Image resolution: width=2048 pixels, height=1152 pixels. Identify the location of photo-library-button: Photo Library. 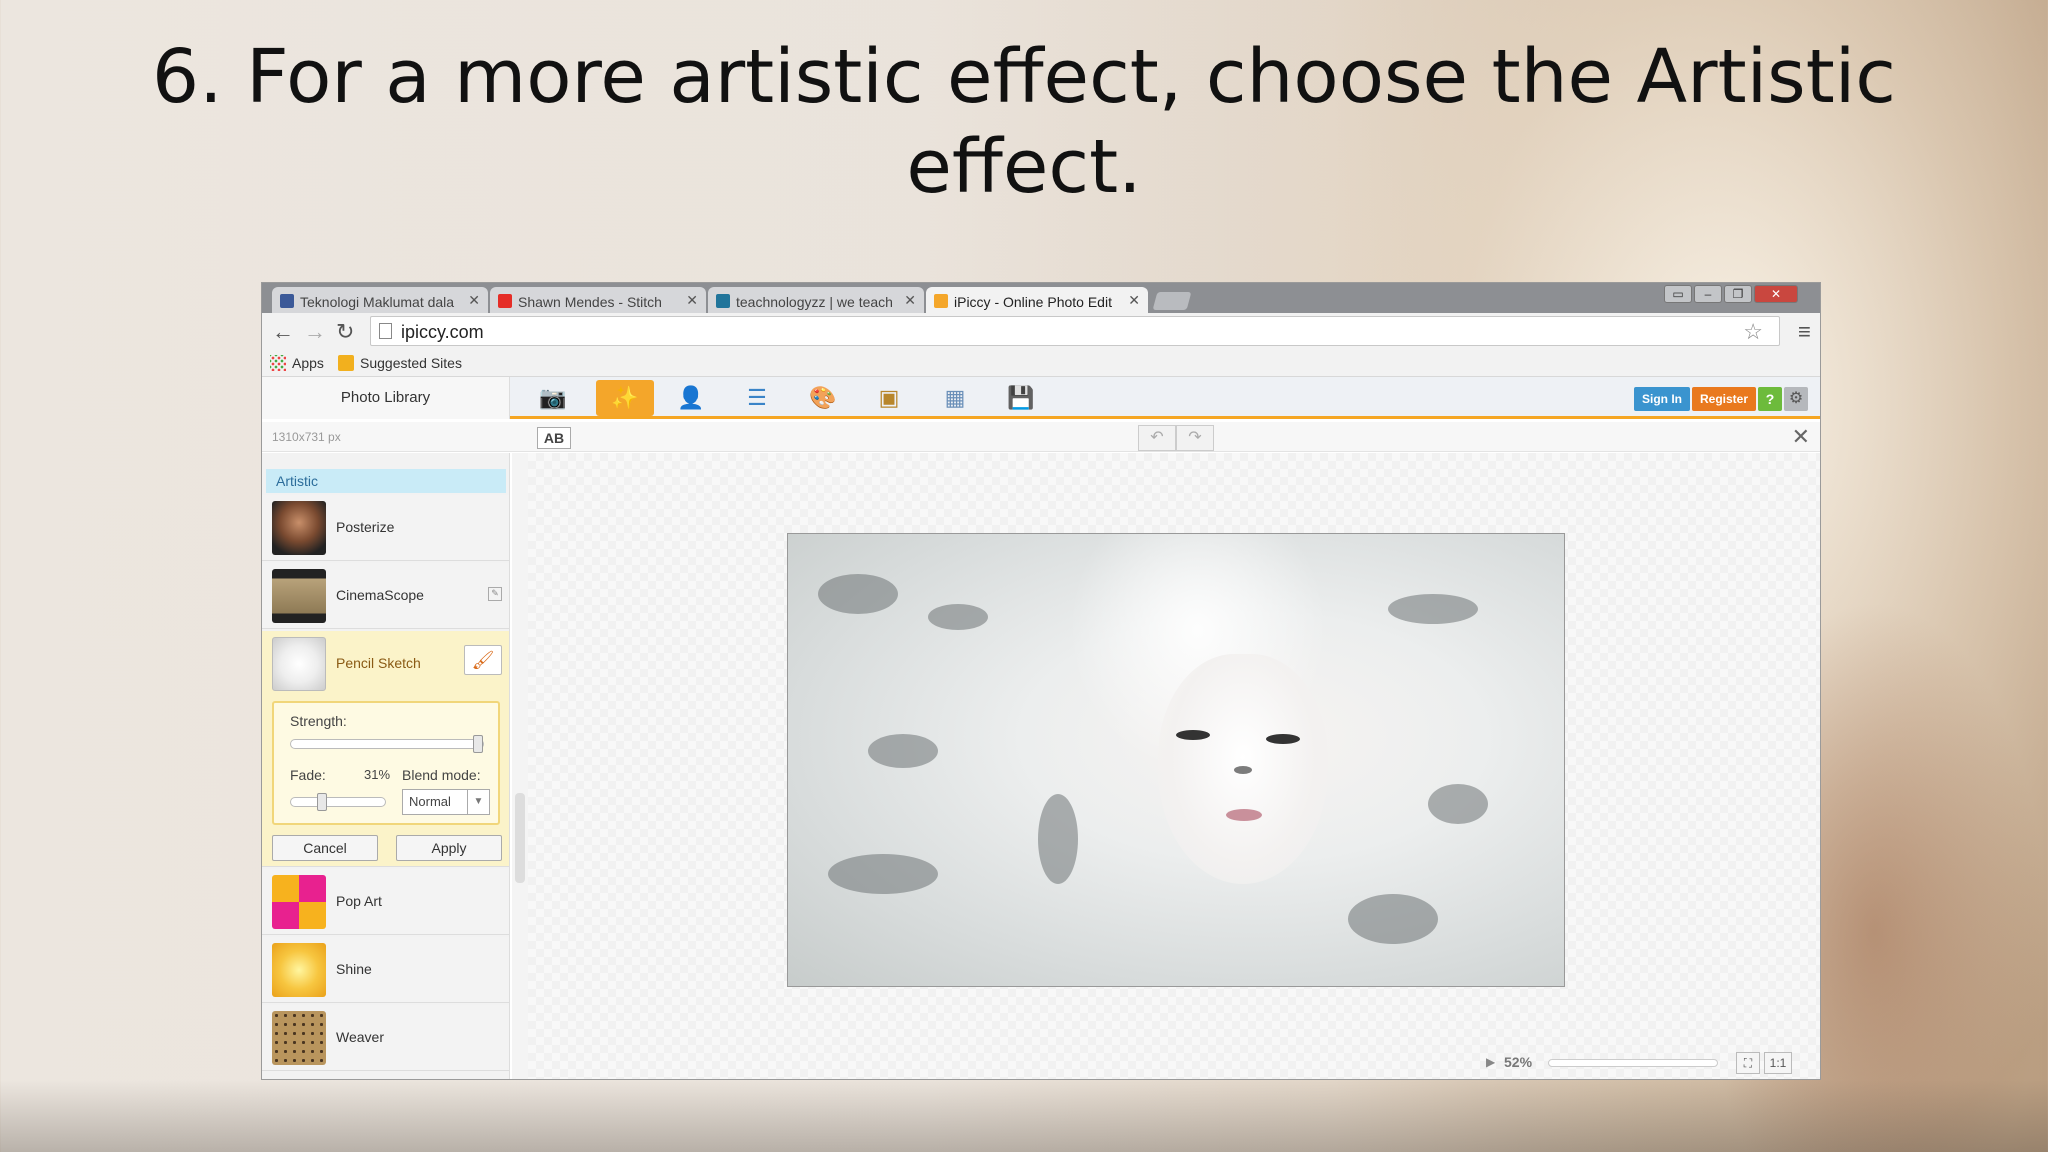
(386, 398).